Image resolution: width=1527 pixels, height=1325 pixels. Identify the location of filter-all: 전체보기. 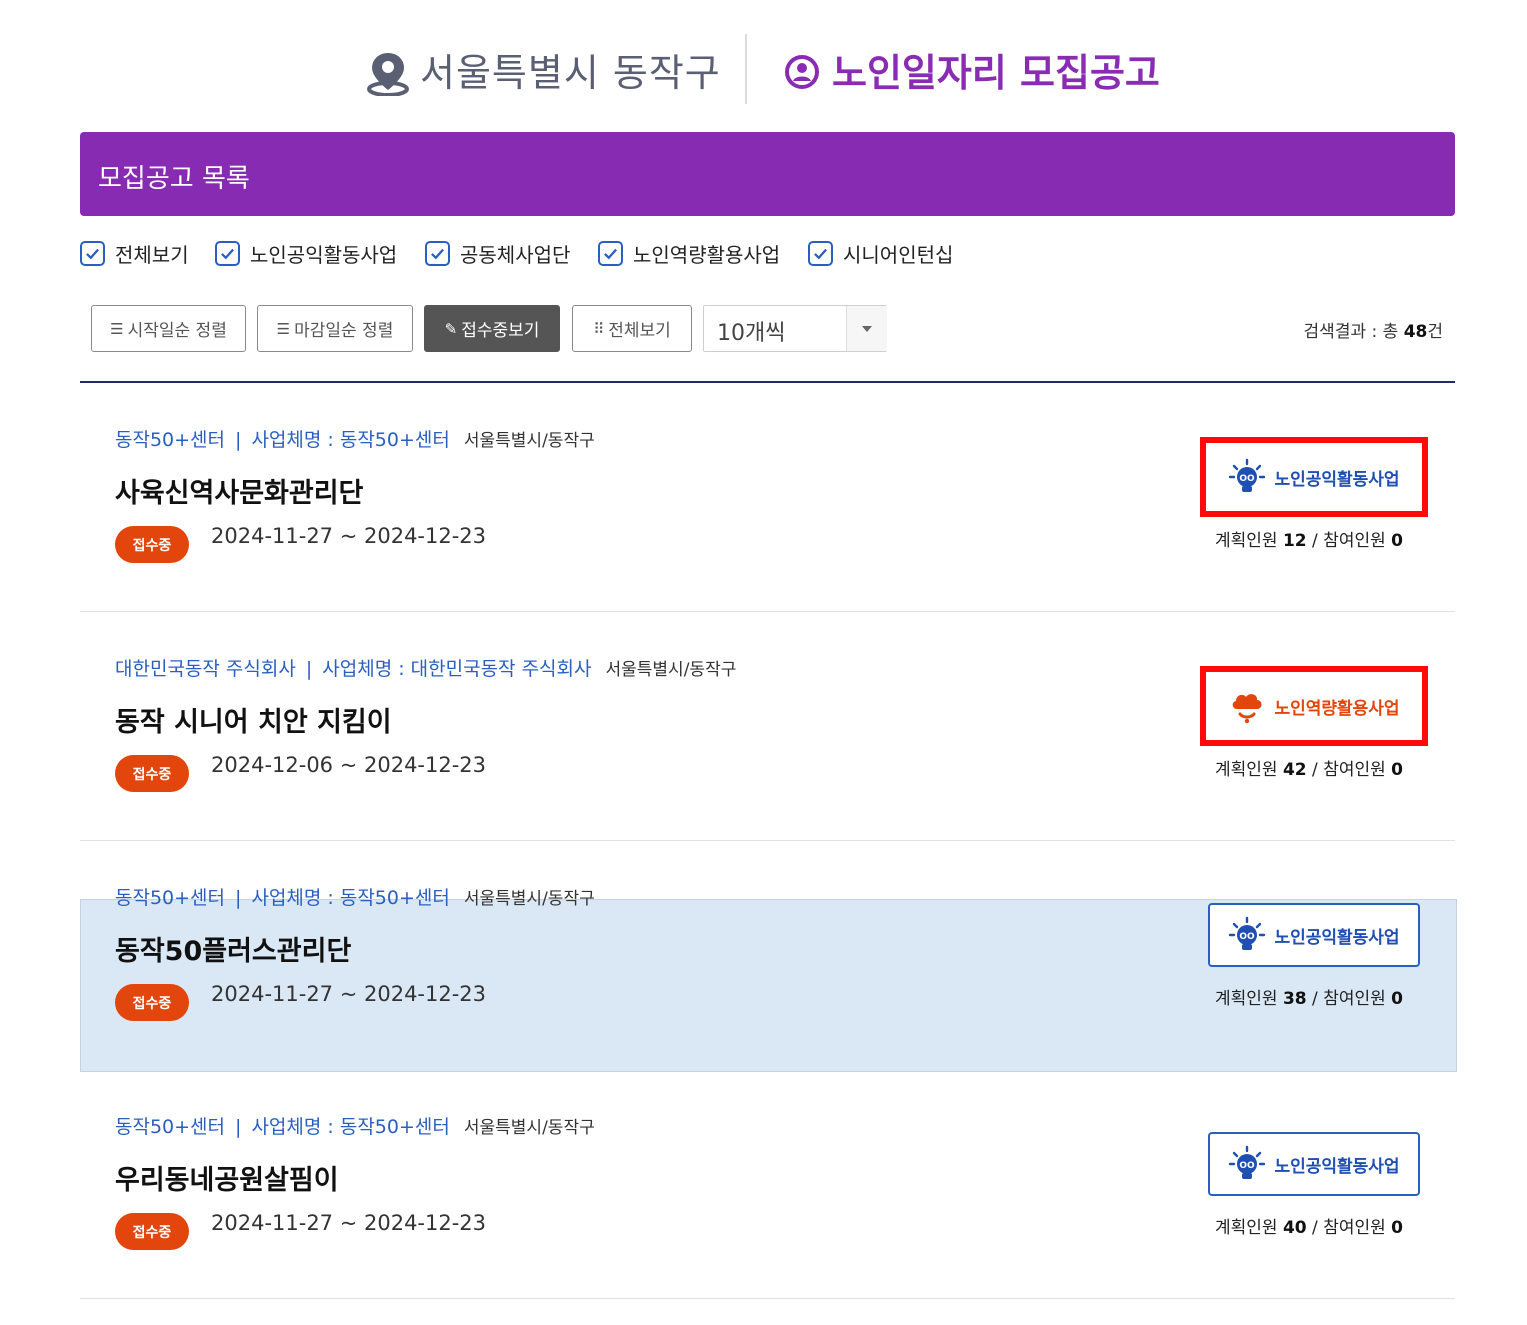
(134, 253).